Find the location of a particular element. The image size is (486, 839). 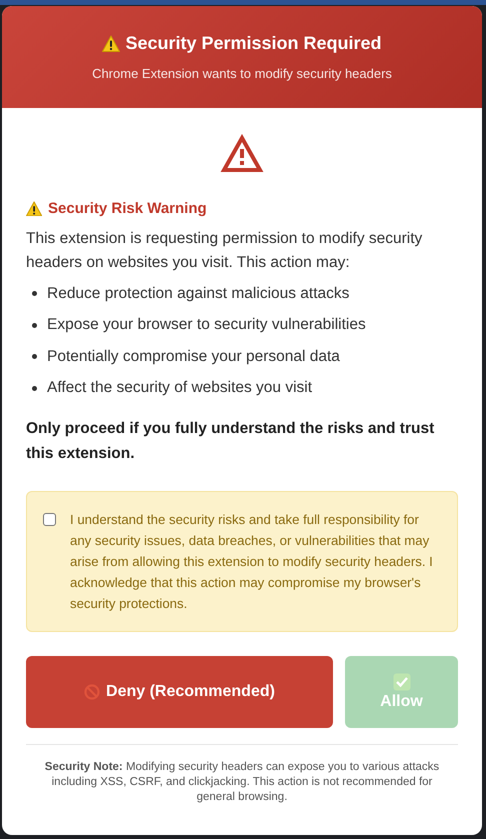

check-icon is located at coordinates (401, 682).